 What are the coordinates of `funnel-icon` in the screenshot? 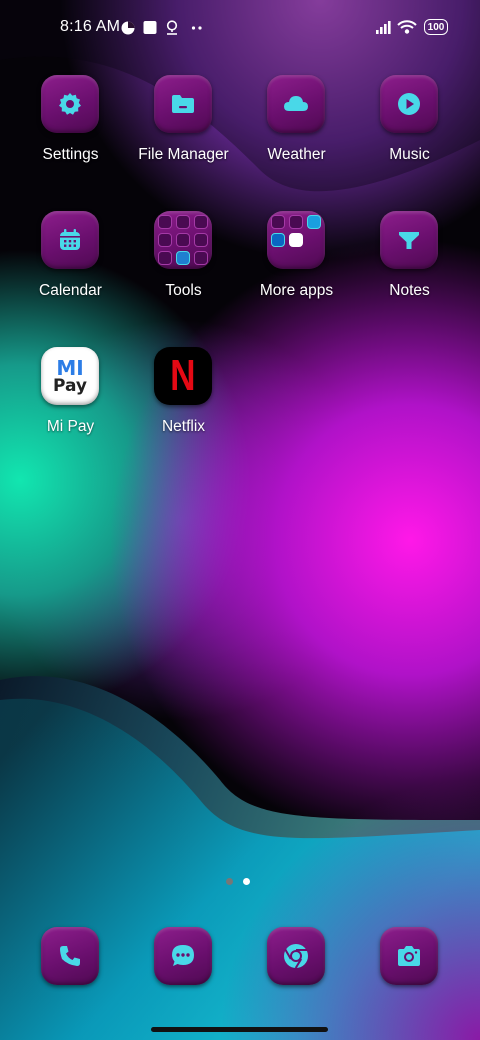 It's located at (409, 240).